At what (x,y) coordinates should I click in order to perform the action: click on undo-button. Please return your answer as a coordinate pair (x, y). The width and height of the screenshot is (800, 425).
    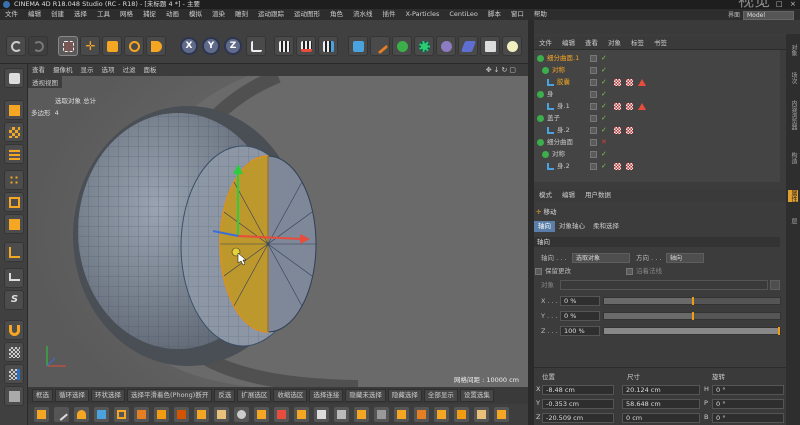
    Looking at the image, I should click on (16, 46).